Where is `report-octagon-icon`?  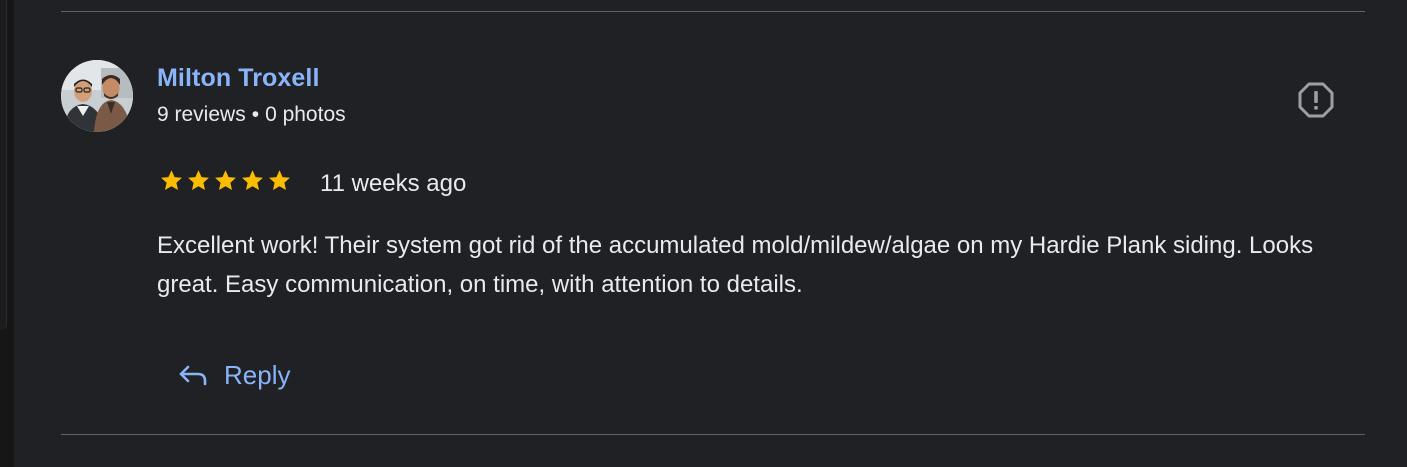 report-octagon-icon is located at coordinates (1316, 100).